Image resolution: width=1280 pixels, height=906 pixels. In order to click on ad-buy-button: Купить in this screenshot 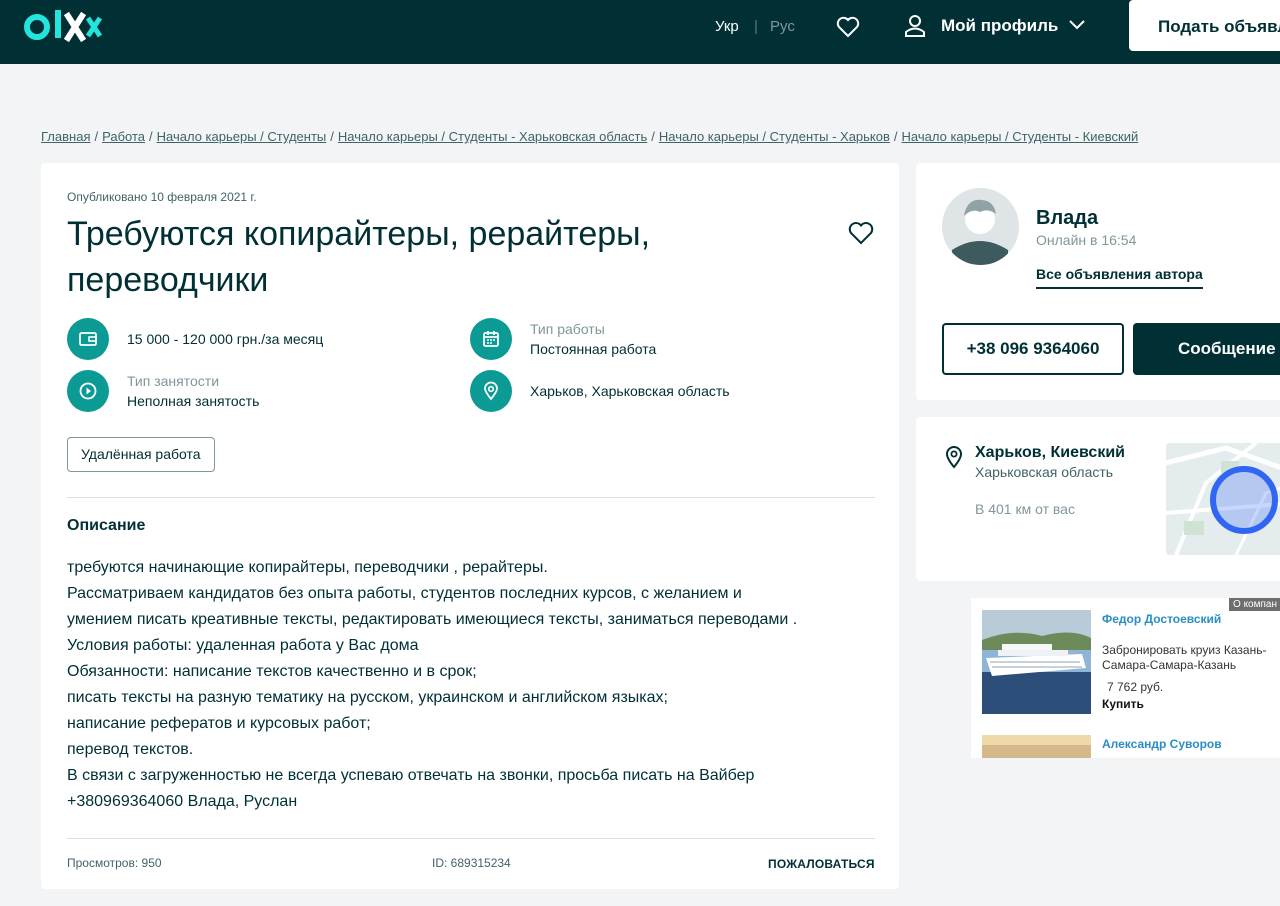, I will do `click(1123, 704)`.